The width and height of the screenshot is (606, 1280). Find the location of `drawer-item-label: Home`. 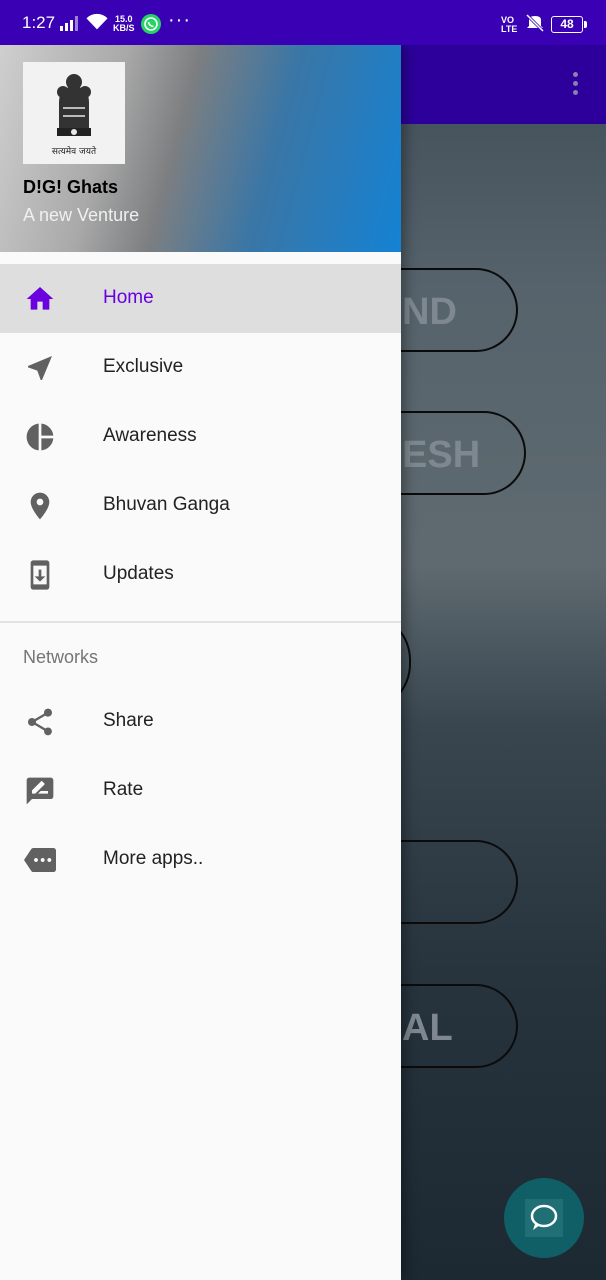

drawer-item-label: Home is located at coordinates (128, 297).